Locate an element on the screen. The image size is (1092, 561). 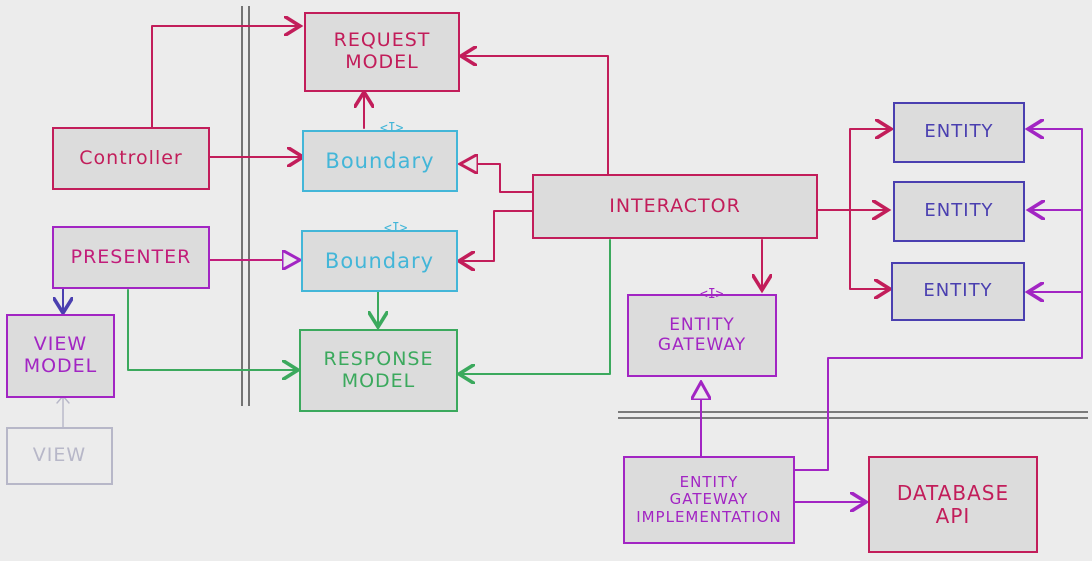
view-model-label: VIEW MODEL is located at coordinates (60, 355).